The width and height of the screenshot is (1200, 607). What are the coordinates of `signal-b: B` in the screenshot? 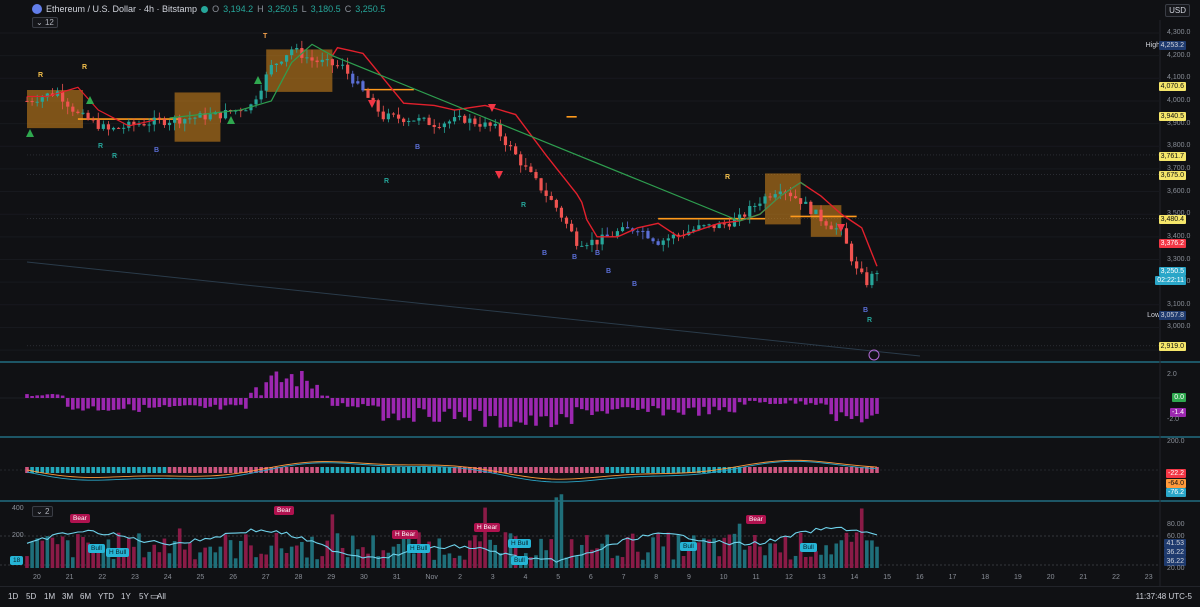 It's located at (157, 150).